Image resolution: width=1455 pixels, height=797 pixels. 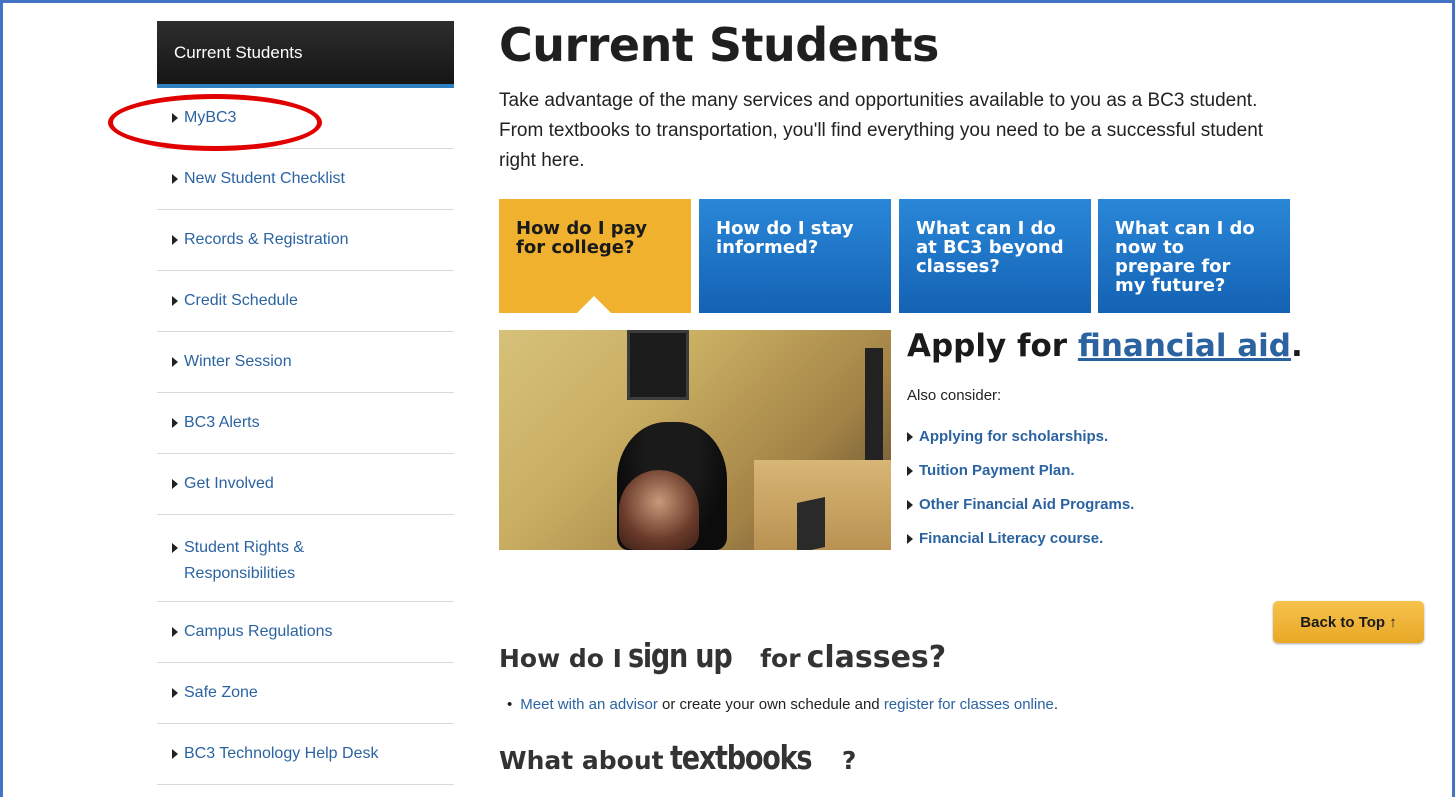 What do you see at coordinates (680, 655) in the screenshot?
I see `signup-emphasis: sign up` at bounding box center [680, 655].